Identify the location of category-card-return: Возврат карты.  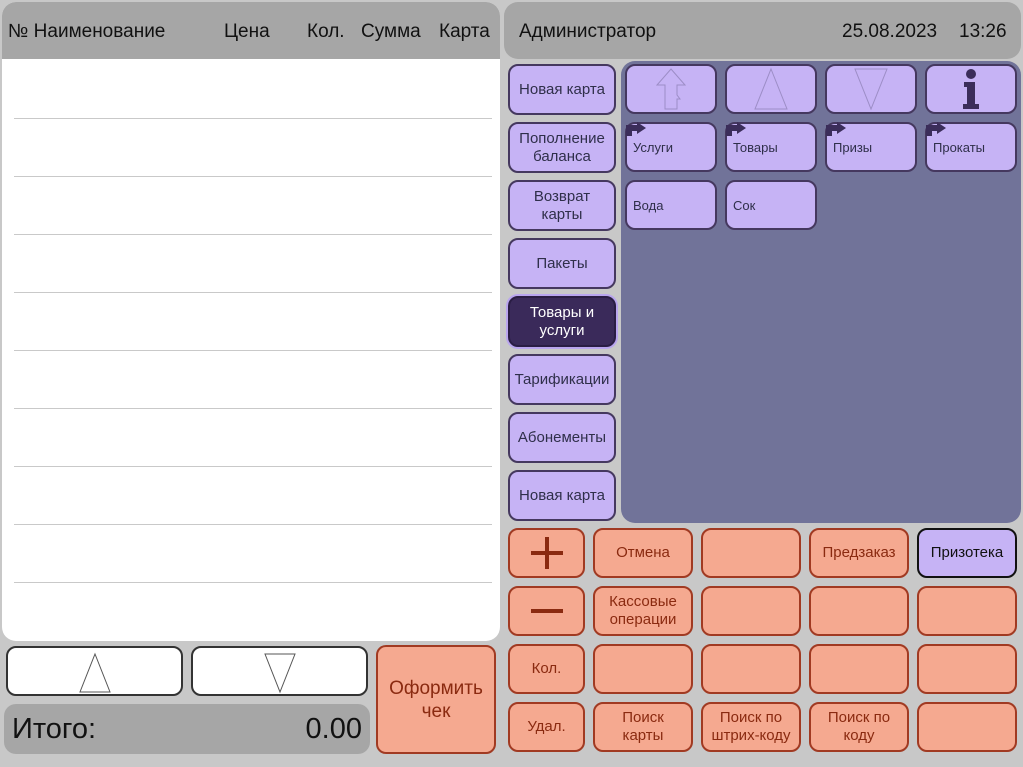
(562, 205).